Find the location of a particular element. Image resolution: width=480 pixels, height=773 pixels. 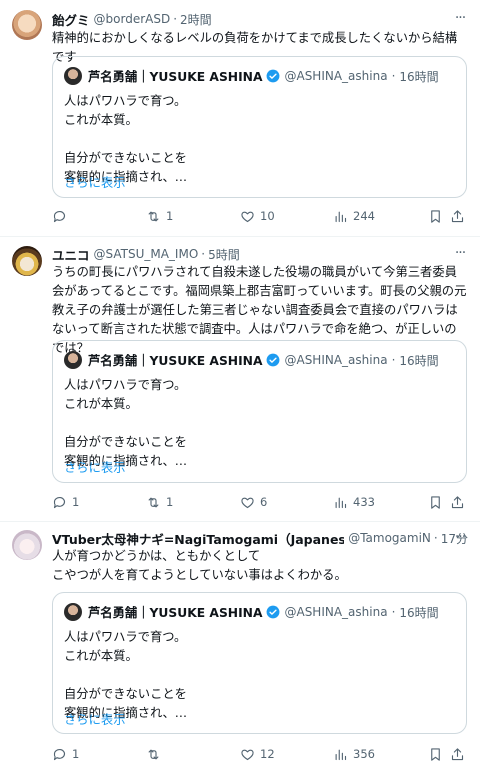

user-handle: @TamogamiN is located at coordinates (389, 538).